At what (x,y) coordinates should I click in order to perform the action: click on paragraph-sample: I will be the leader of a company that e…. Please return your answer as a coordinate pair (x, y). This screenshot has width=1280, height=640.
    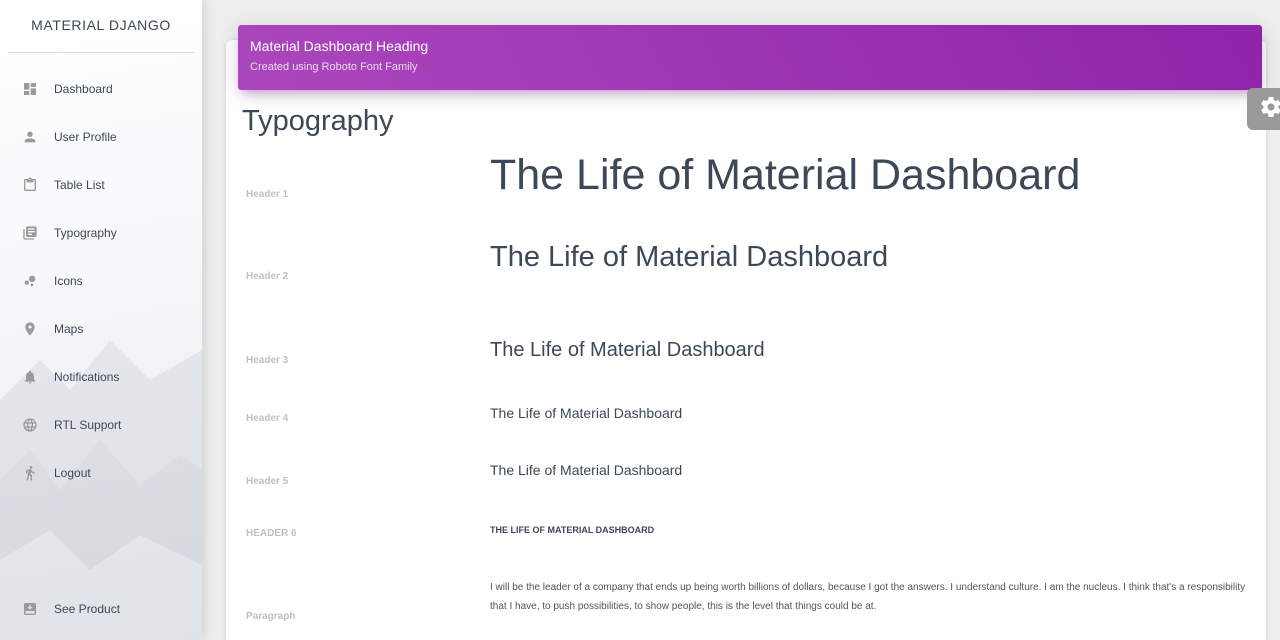
    Looking at the image, I should click on (868, 597).